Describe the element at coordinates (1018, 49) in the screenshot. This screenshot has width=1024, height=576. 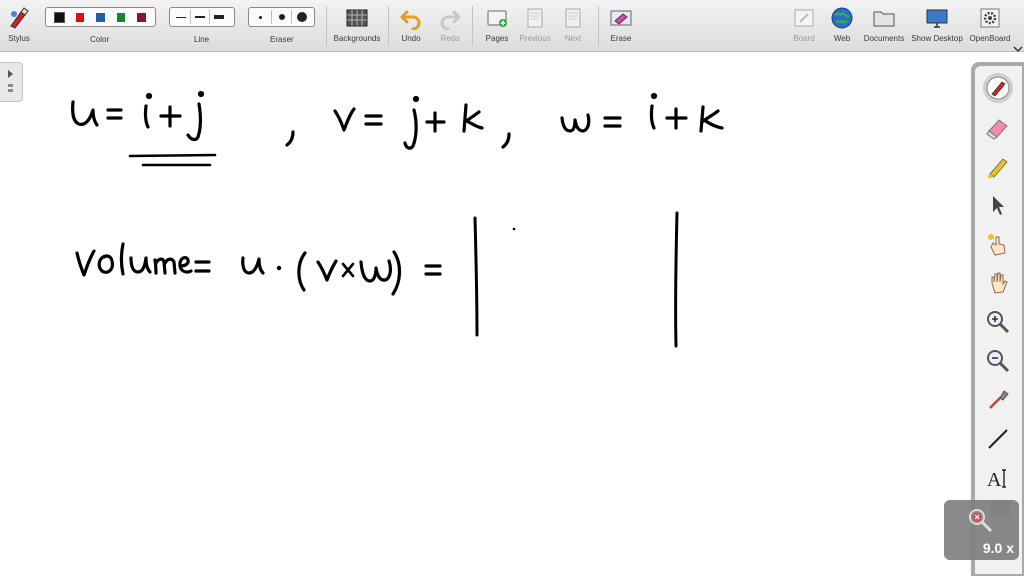
I see `chevron-down-icon` at that location.